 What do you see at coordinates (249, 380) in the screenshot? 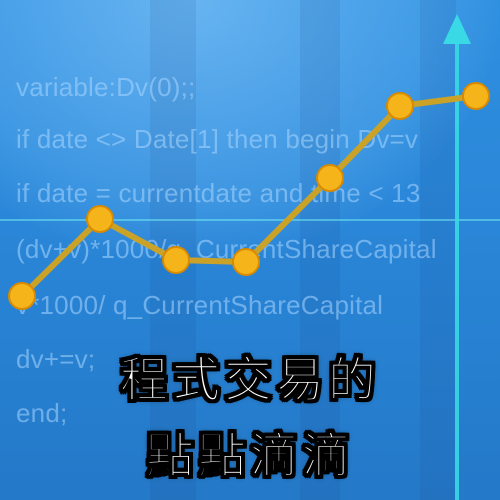
I see `title-line-1: 程式交易的` at bounding box center [249, 380].